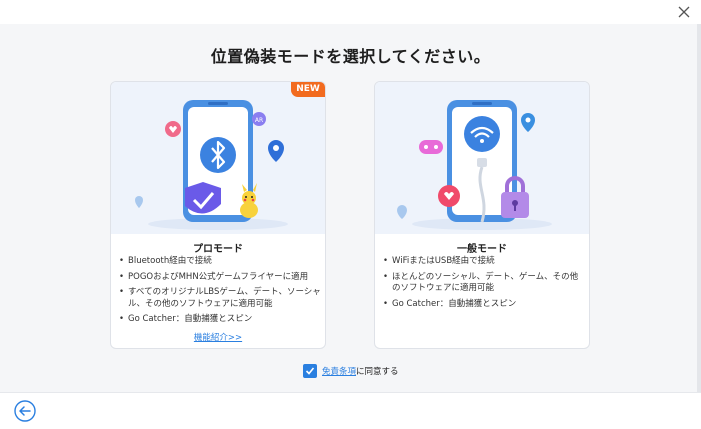 Image resolution: width=701 pixels, height=429 pixels. I want to click on close-icon, so click(684, 12).